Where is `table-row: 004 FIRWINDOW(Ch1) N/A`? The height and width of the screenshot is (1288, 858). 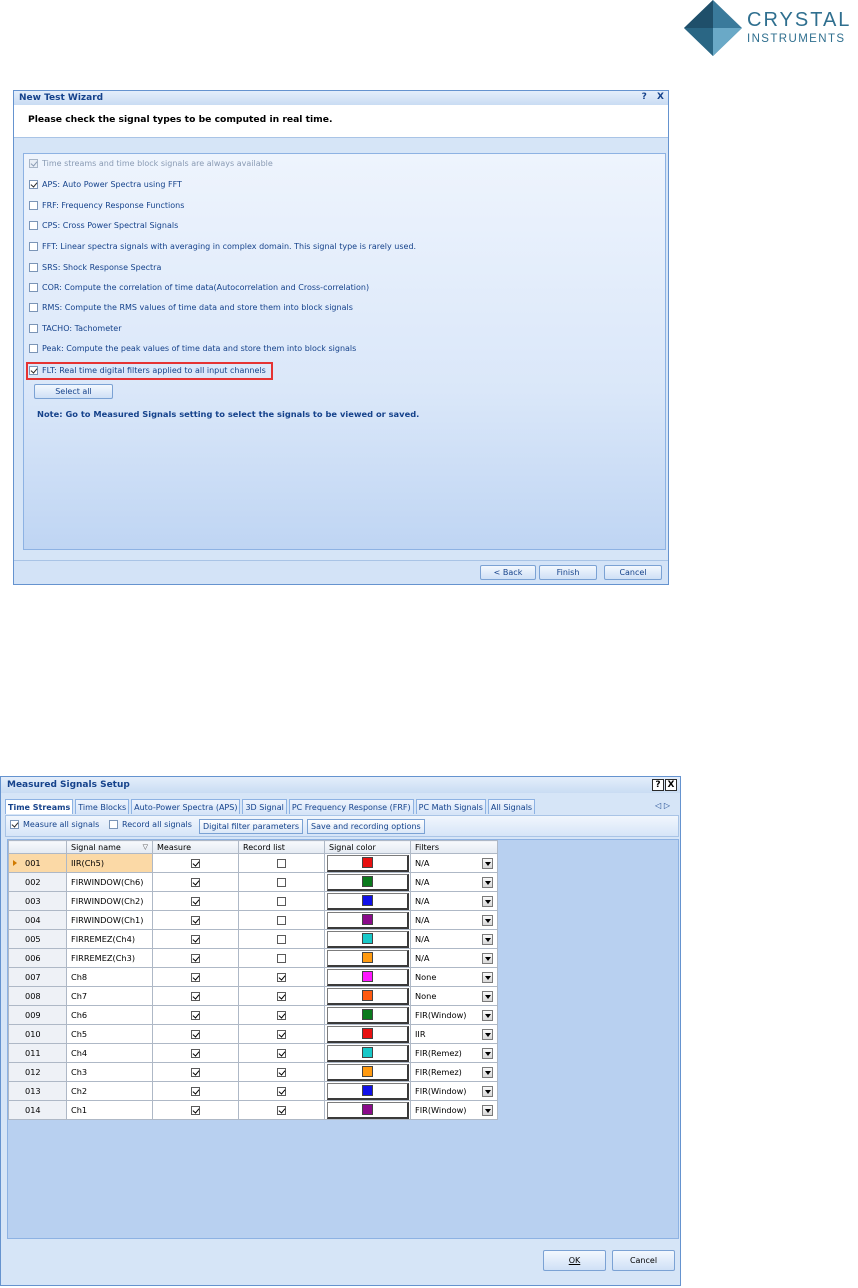
table-row: 004 FIRWINDOW(Ch1) N/A is located at coordinates (253, 920).